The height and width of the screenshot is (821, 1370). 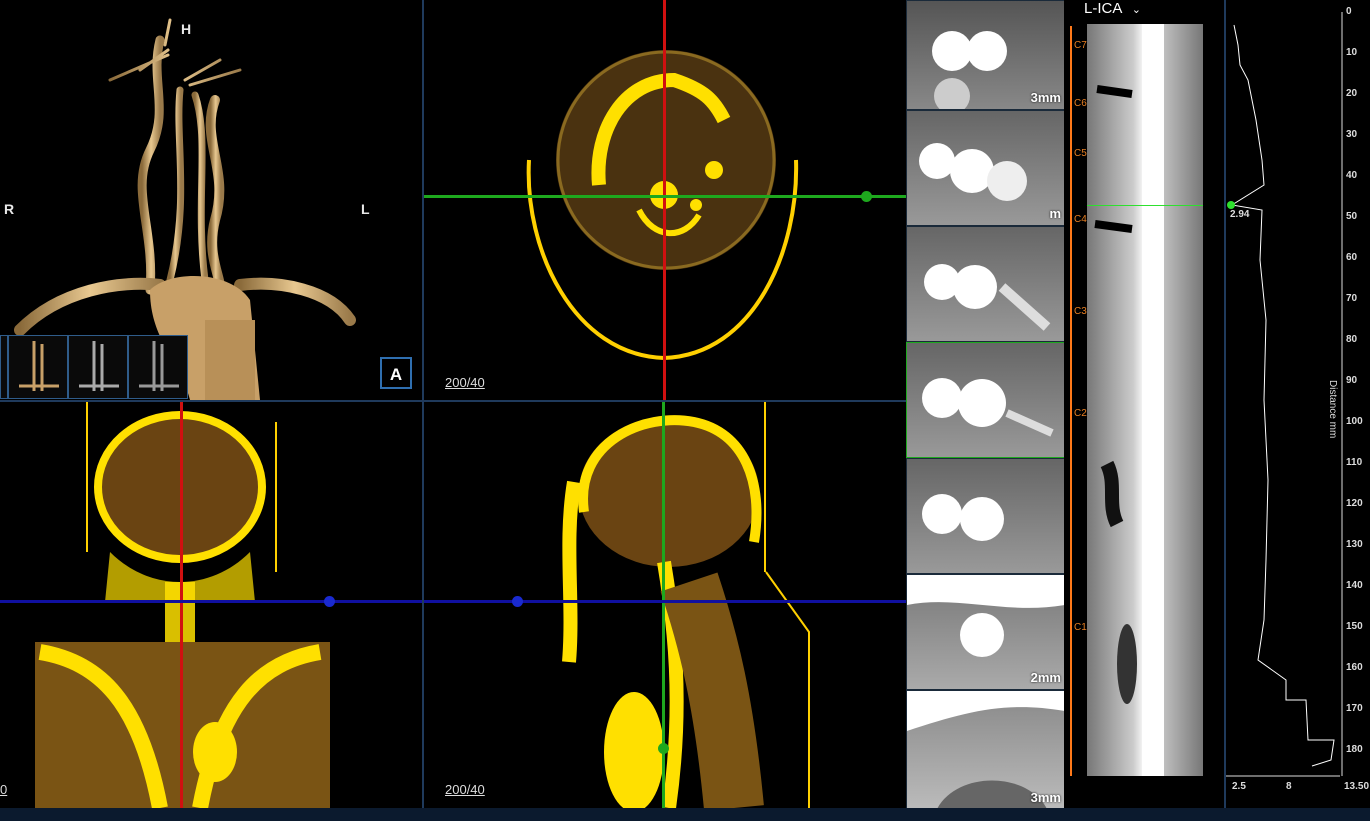 I want to click on vertebra-c5: C5, so click(x=1080, y=153).